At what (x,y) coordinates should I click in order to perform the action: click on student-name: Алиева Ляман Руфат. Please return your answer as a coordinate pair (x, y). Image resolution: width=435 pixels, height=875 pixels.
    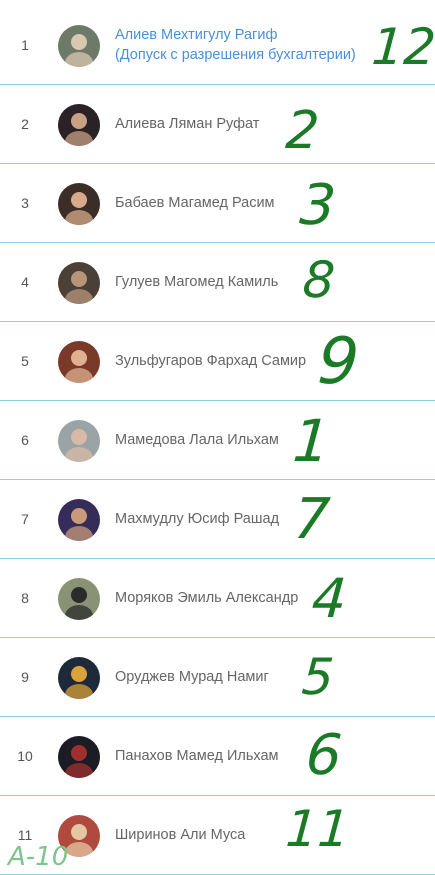
    Looking at the image, I should click on (187, 124).